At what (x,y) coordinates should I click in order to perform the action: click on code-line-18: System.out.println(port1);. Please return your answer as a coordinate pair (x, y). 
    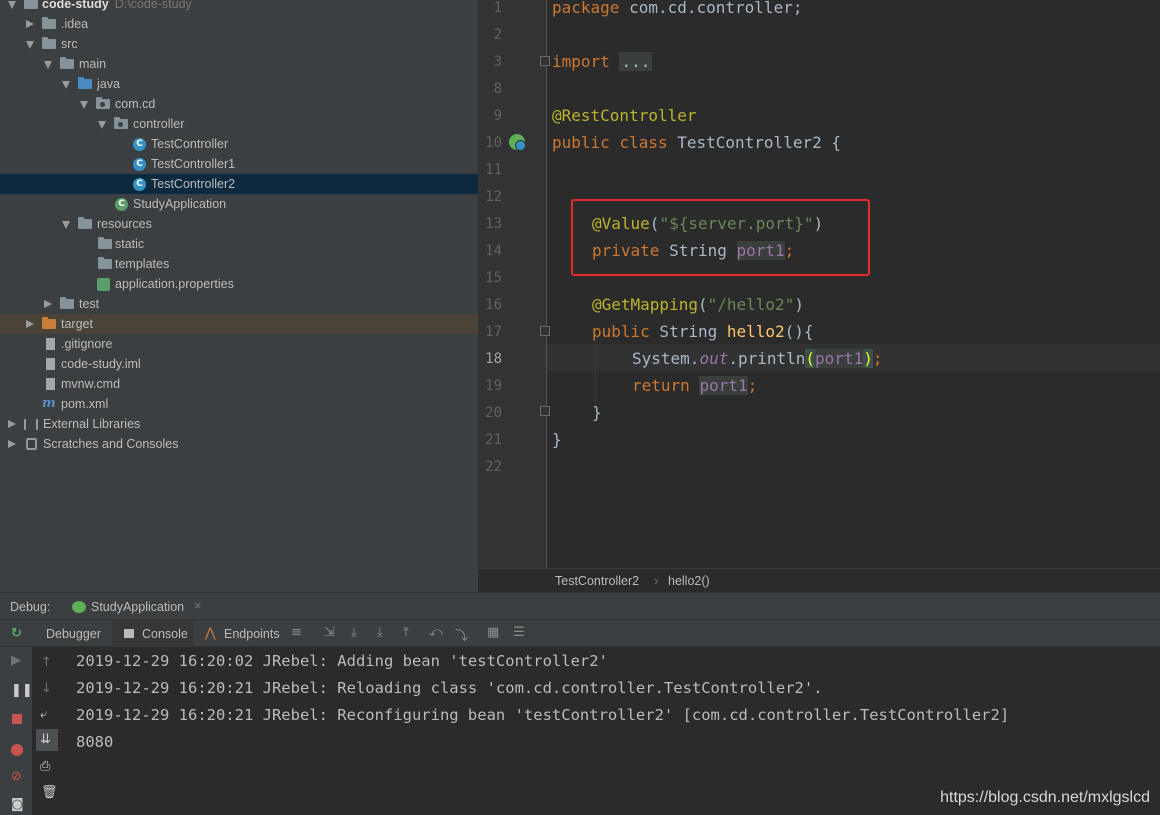
    Looking at the image, I should click on (757, 358).